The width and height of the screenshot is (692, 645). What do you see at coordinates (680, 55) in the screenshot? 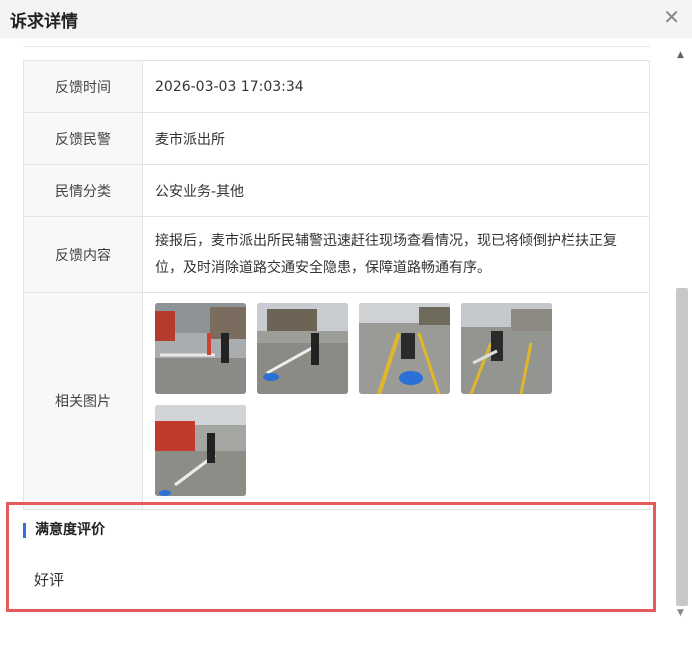
I see `scroll-up-arrow-icon: ▲` at bounding box center [680, 55].